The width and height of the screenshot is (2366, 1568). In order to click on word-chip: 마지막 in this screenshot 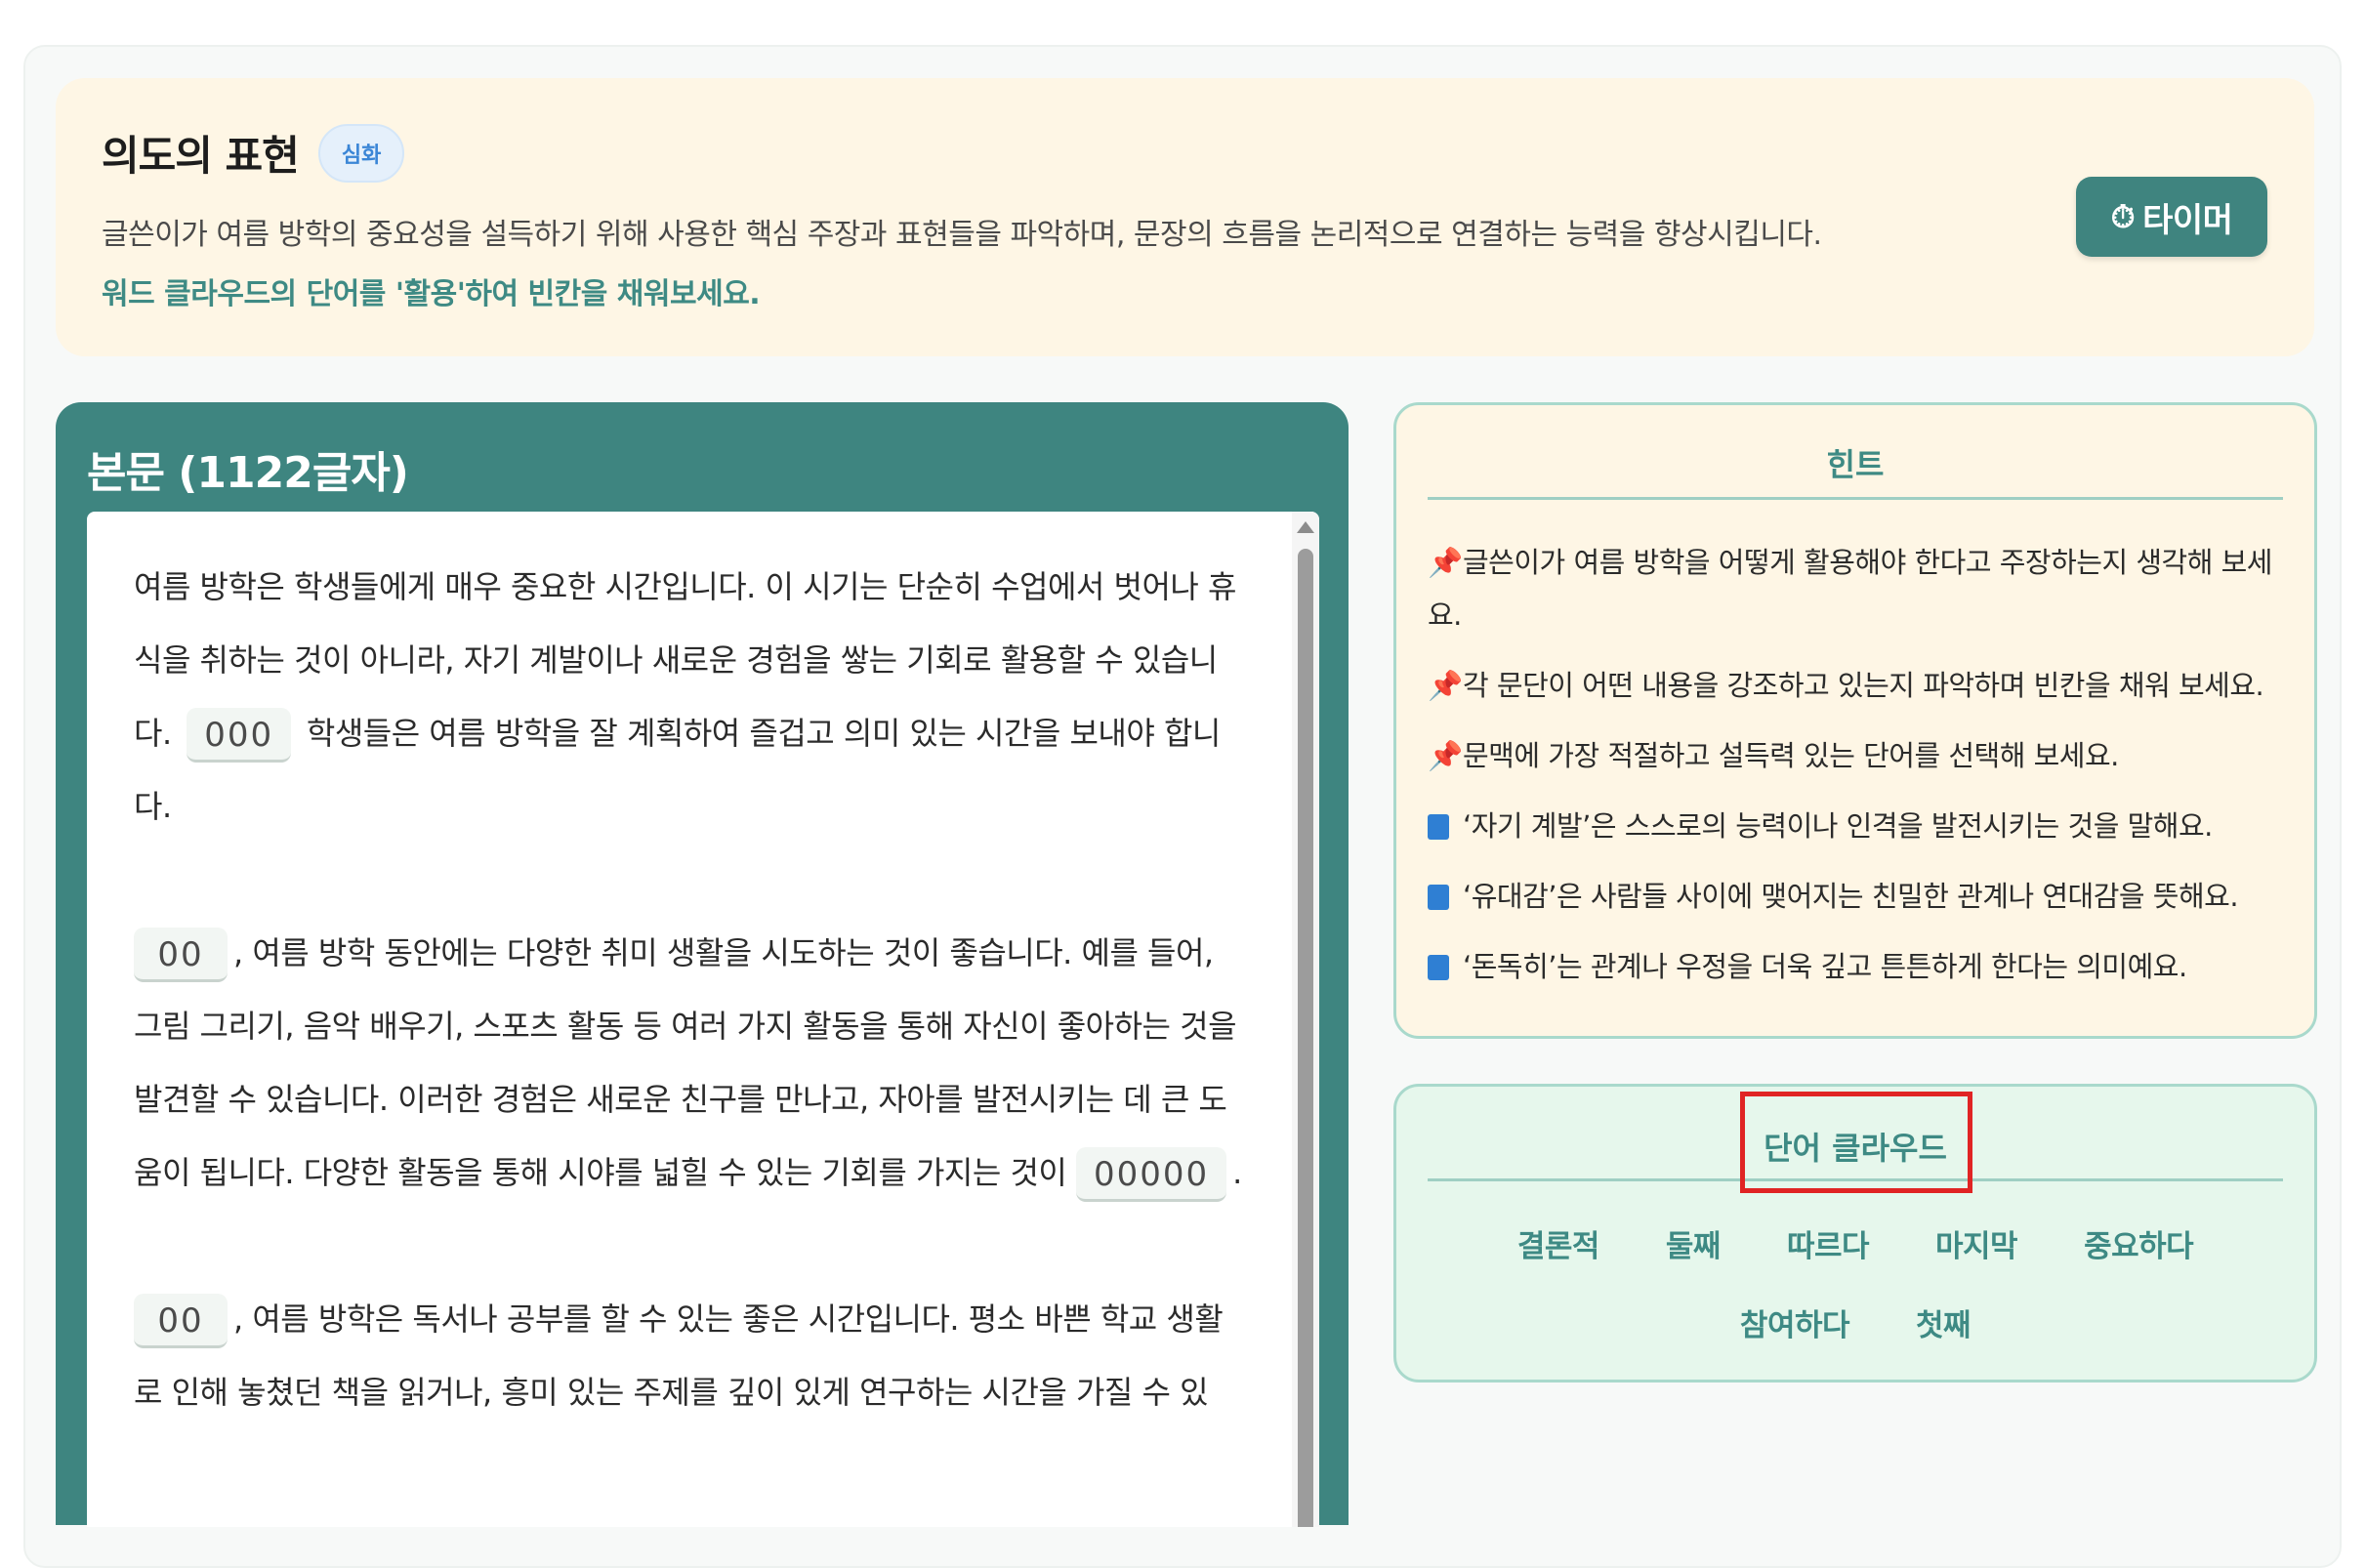, I will do `click(1976, 1243)`.